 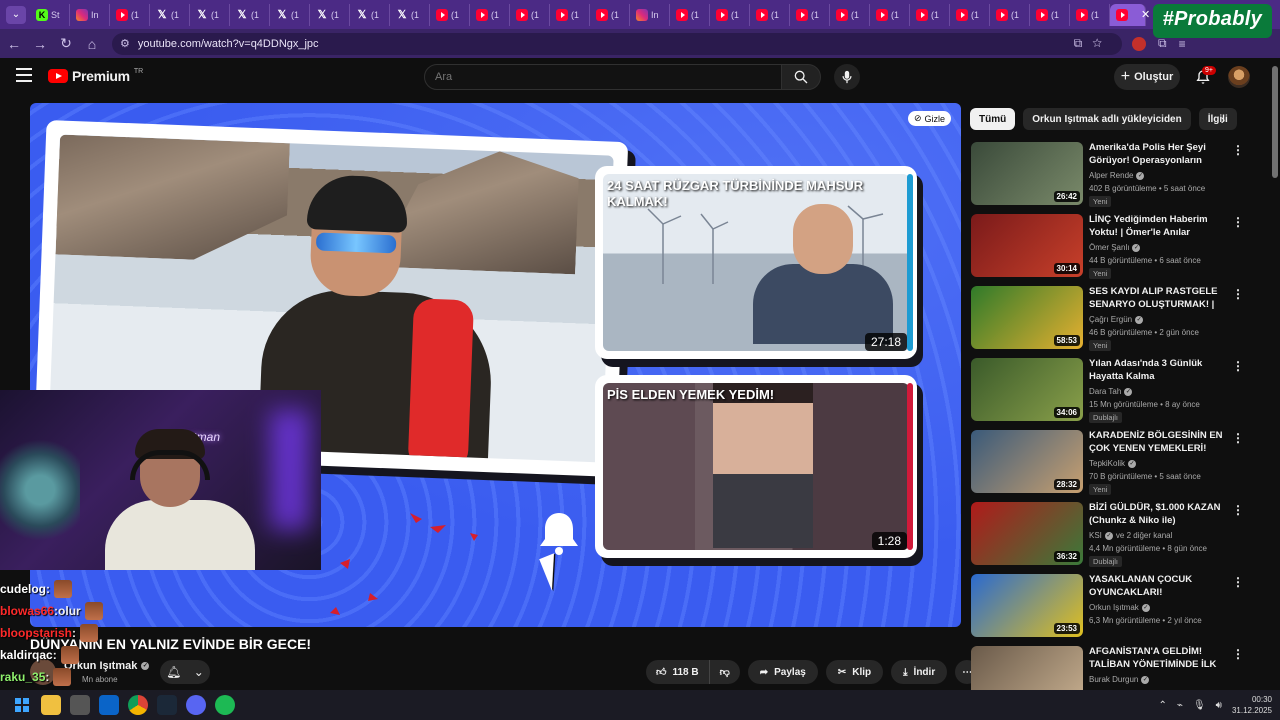 What do you see at coordinates (1027, 605) in the screenshot?
I see `video-thumbnail: 23:53` at bounding box center [1027, 605].